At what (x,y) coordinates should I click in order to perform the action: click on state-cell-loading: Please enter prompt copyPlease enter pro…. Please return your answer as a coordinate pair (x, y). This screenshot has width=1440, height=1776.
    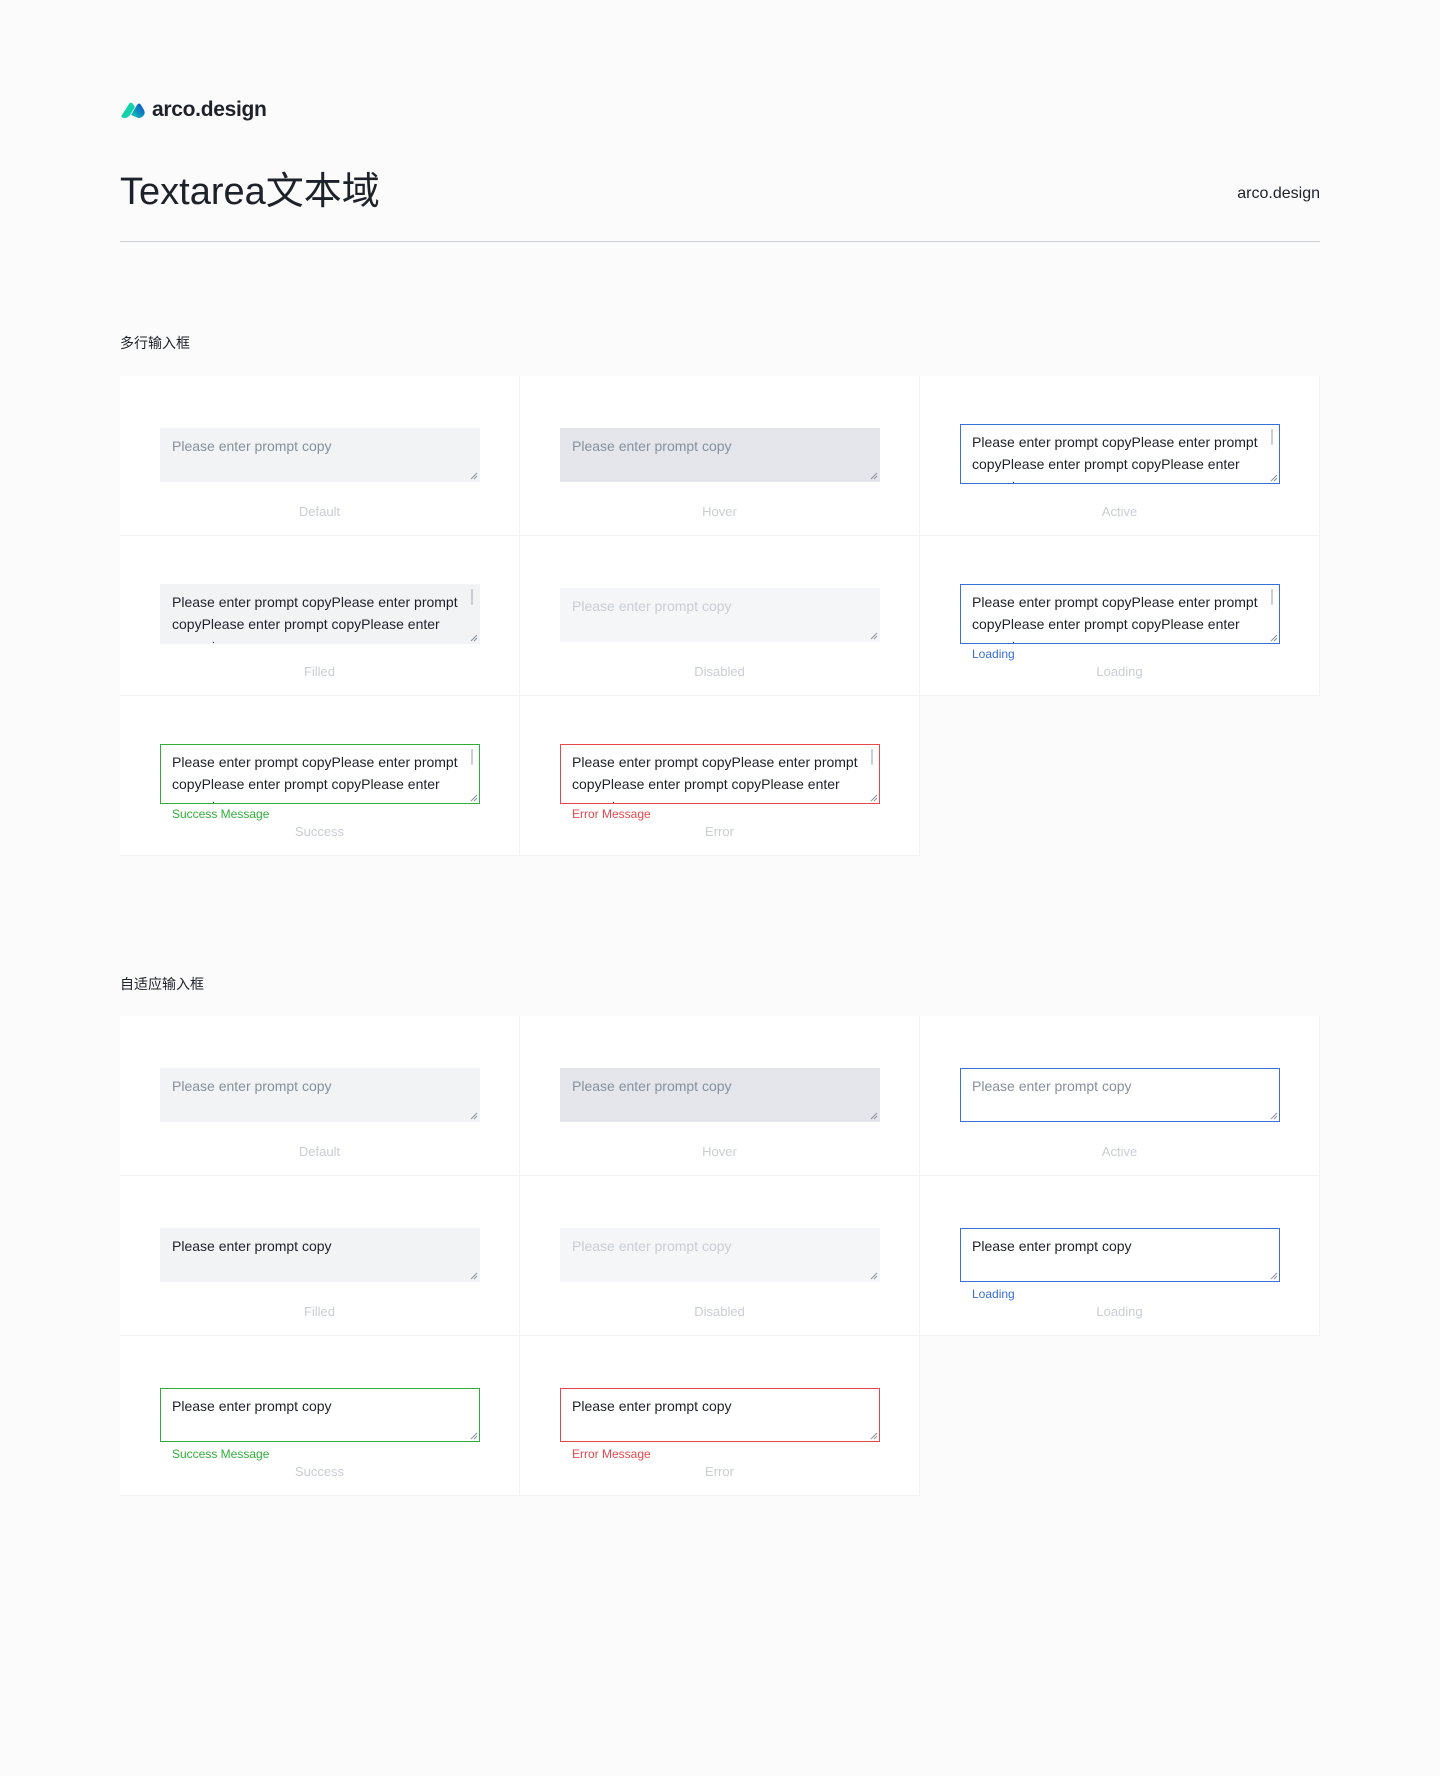
    Looking at the image, I should click on (1120, 616).